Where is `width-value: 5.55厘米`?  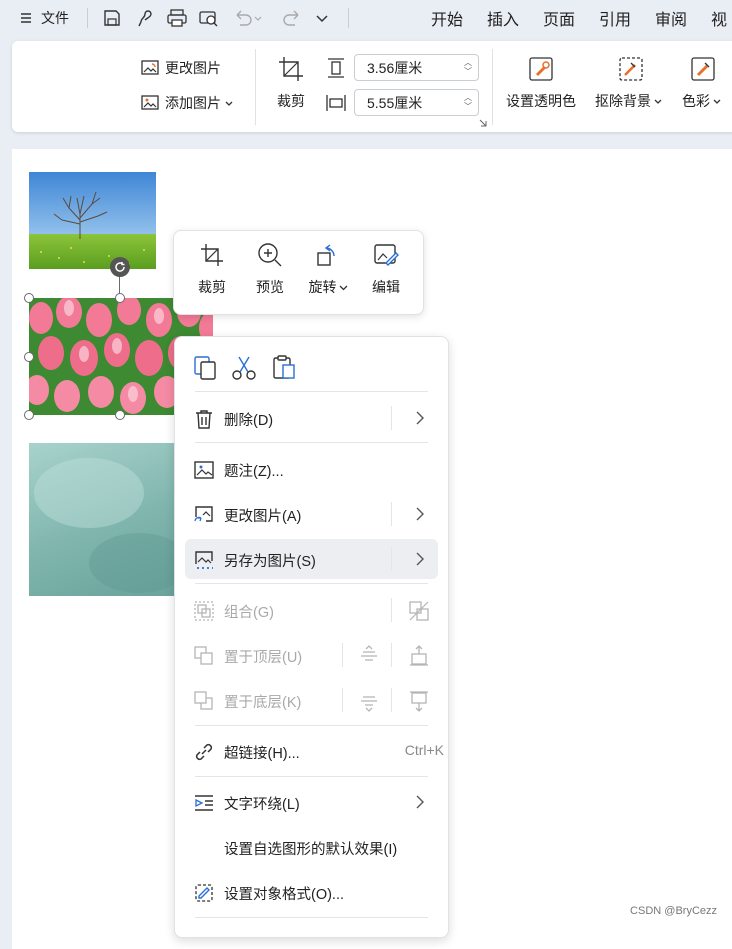
width-value: 5.55厘米 is located at coordinates (395, 102).